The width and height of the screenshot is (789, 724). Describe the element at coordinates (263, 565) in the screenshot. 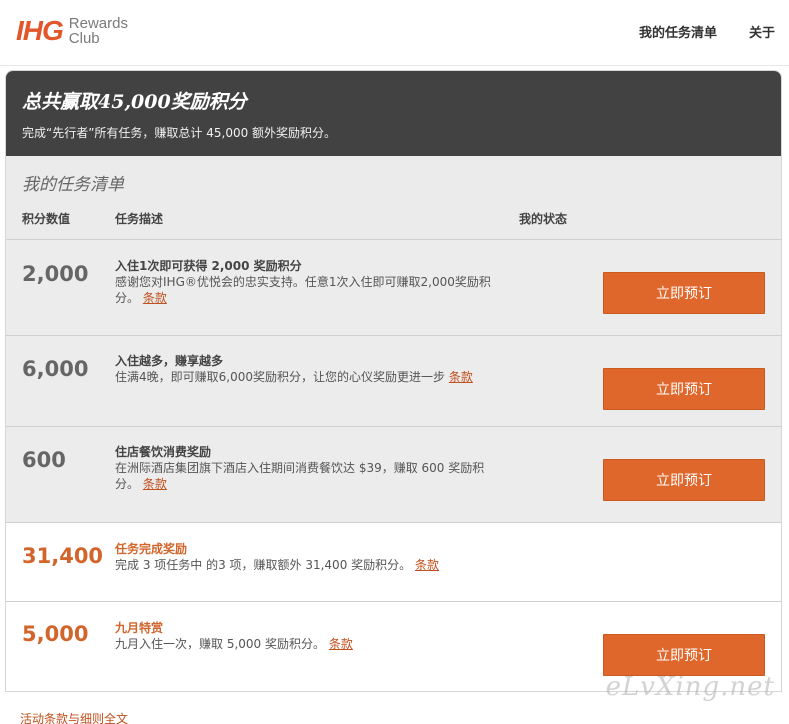

I see `task-desc: 完成 3 项任务中 的3 项，赚取额外 31,400 奖励积分。` at that location.